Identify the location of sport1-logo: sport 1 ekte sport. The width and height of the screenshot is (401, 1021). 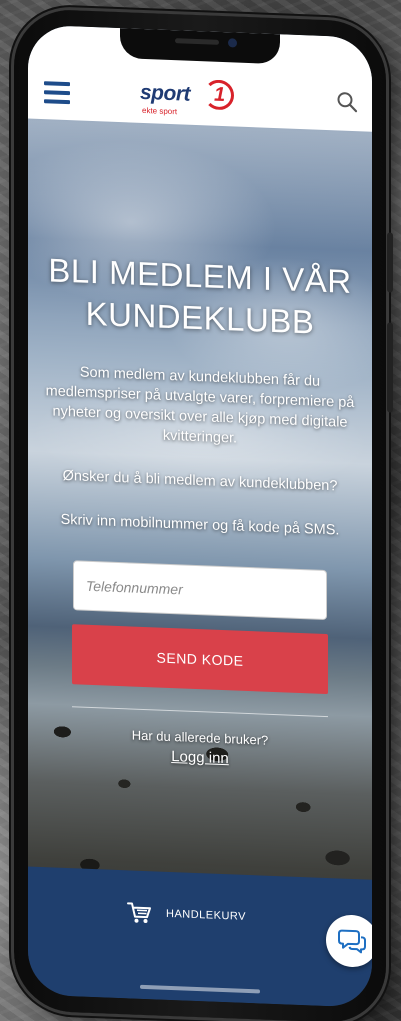
(188, 99).